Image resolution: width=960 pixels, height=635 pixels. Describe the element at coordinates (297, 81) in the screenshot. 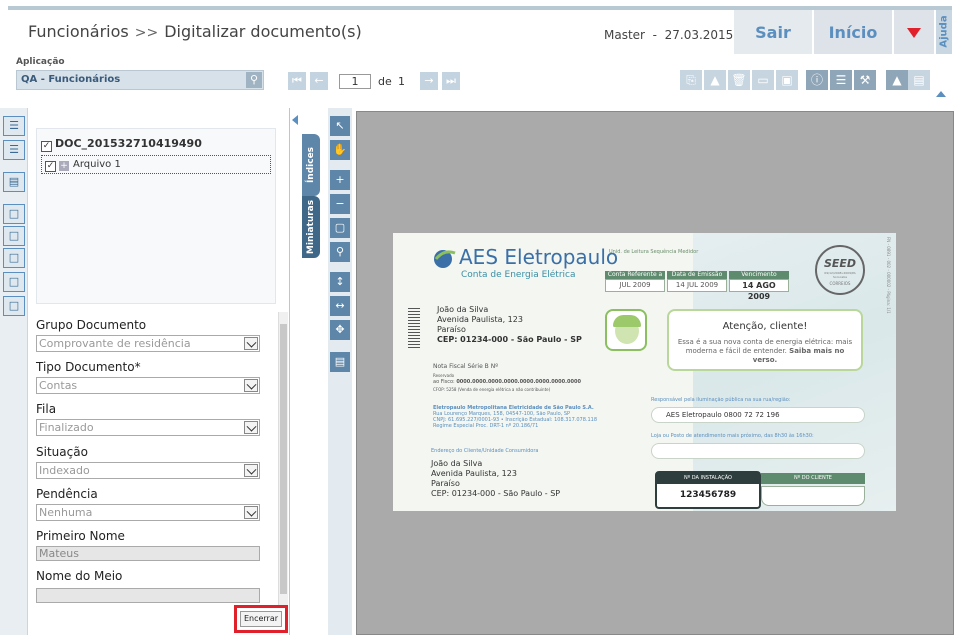

I see `first-page-button: ⏮` at that location.